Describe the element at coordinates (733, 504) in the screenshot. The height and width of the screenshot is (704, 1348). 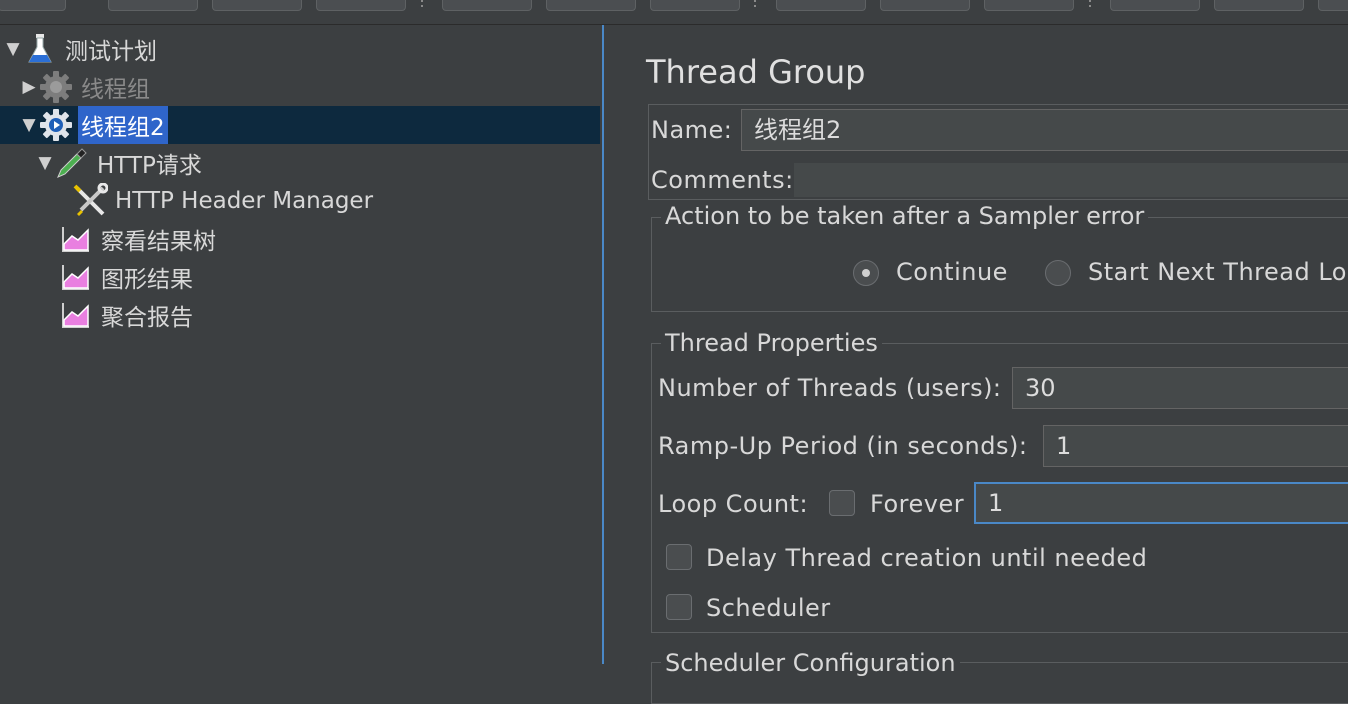
I see `loop-count-label: Loop Count:` at that location.